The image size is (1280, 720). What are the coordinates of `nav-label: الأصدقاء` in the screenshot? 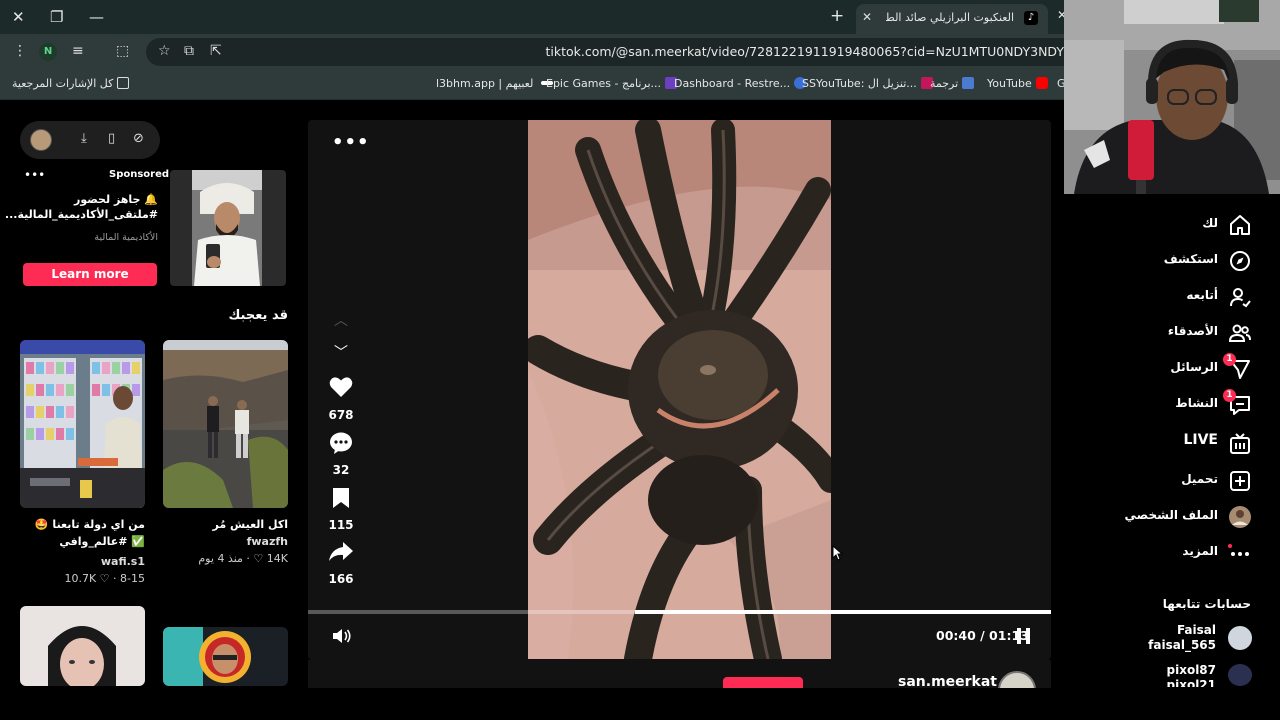 It's located at (1192, 331).